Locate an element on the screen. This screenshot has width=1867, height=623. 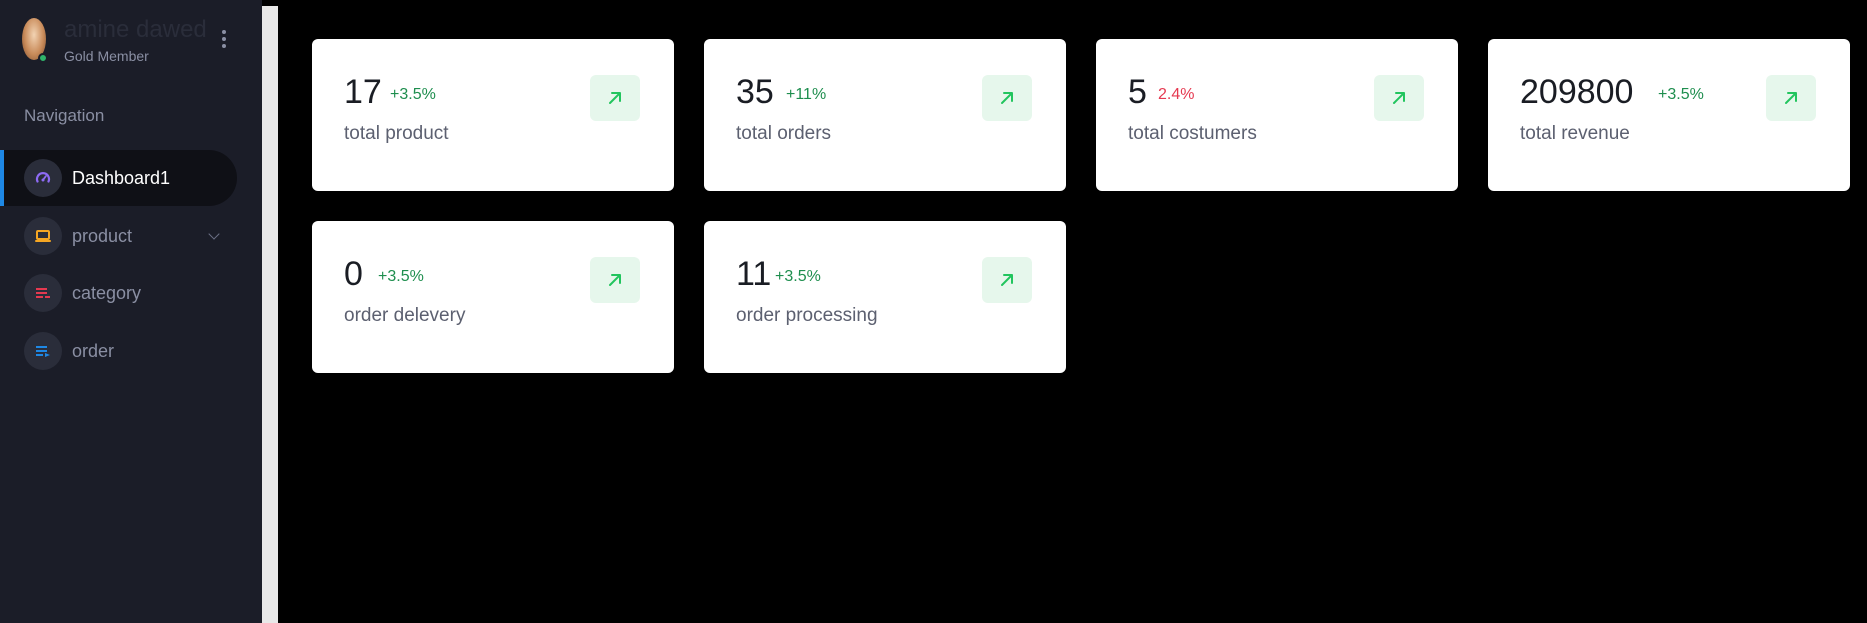
speedometer-icon is located at coordinates (43, 178).